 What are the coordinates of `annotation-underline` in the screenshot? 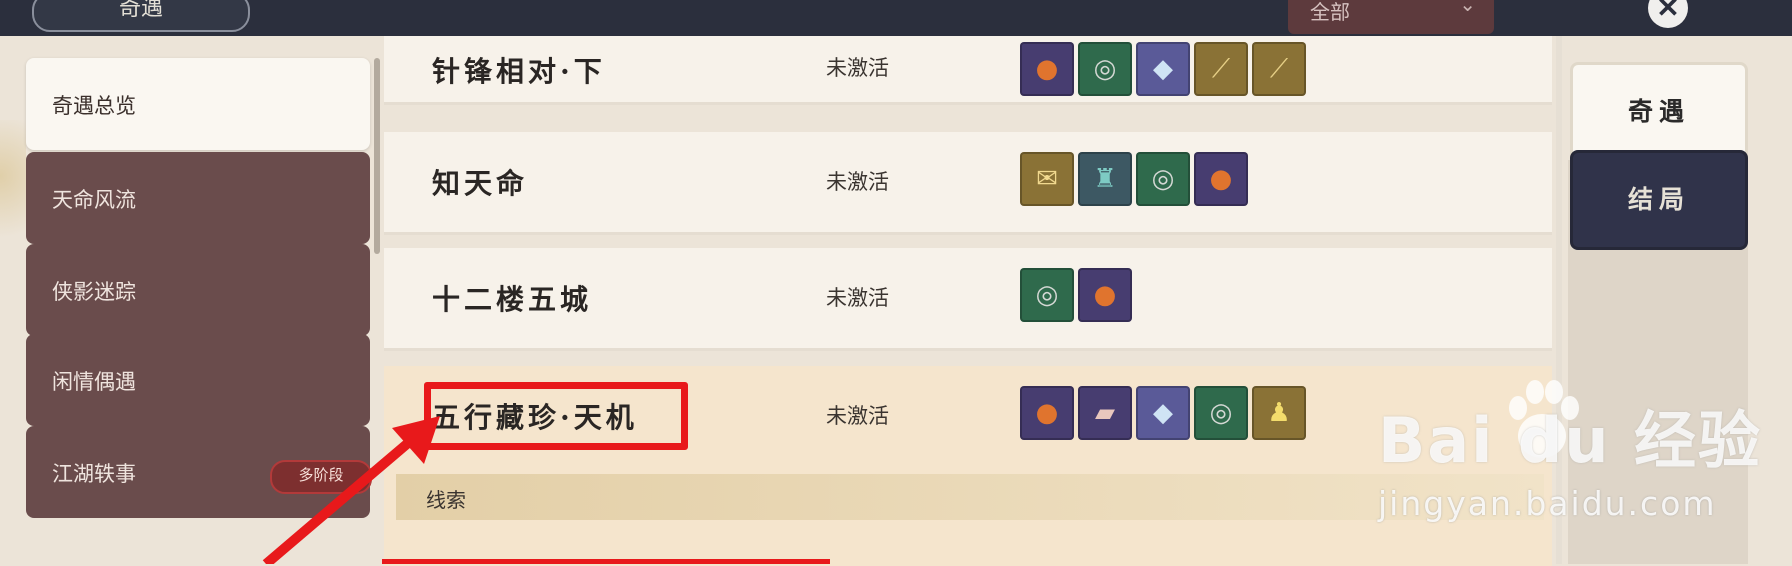 It's located at (606, 561).